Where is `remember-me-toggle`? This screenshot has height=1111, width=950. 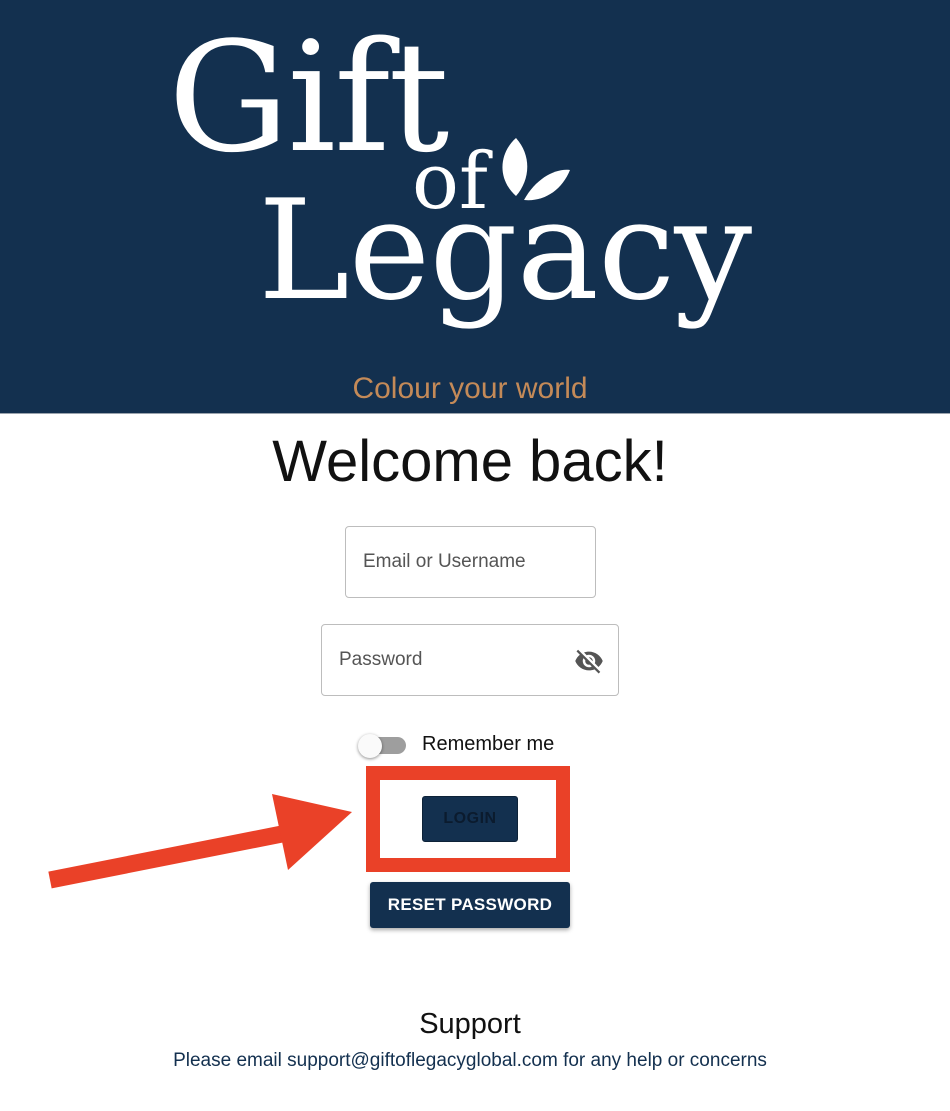 remember-me-toggle is located at coordinates (383, 746).